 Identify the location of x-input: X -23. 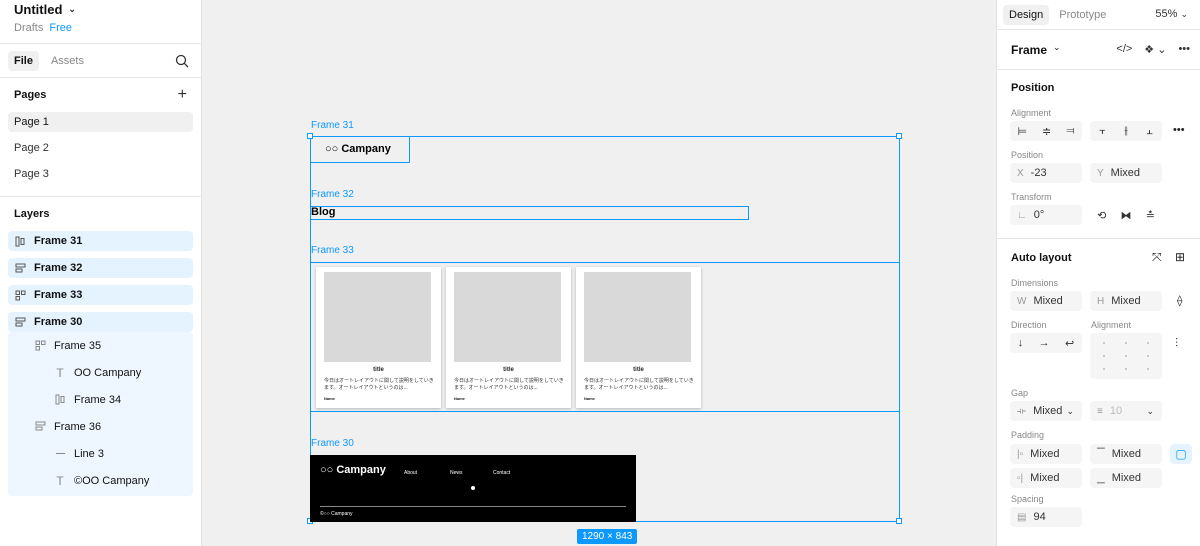
(1046, 173).